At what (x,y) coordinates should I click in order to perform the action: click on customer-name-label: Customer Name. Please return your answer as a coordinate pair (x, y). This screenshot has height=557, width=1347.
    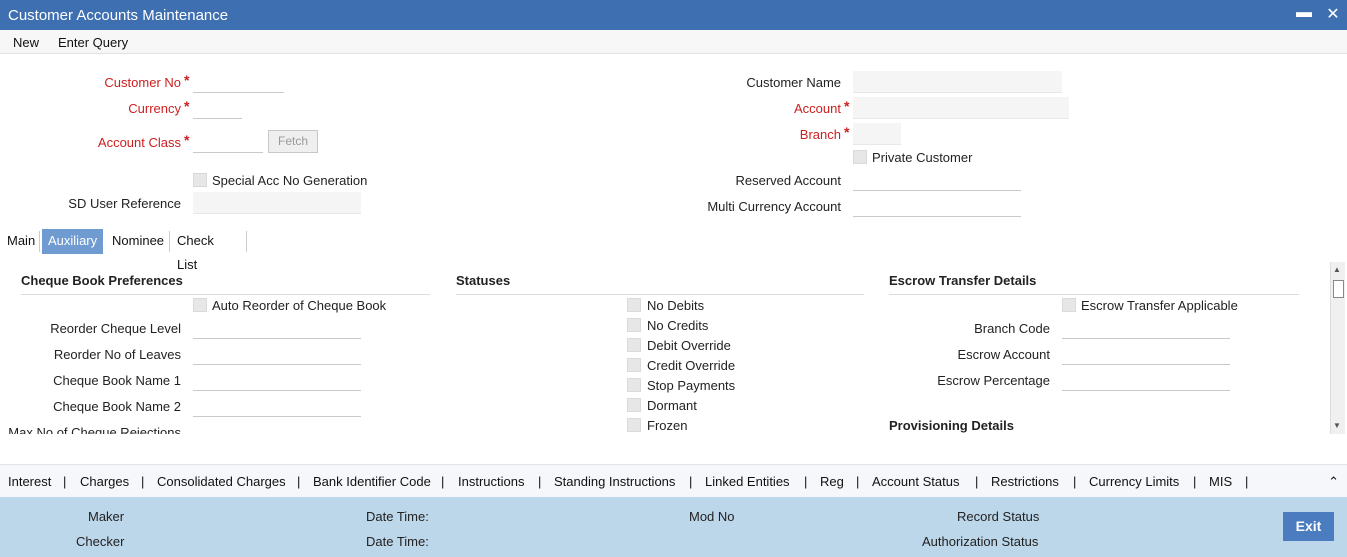
    Looking at the image, I should click on (793, 82).